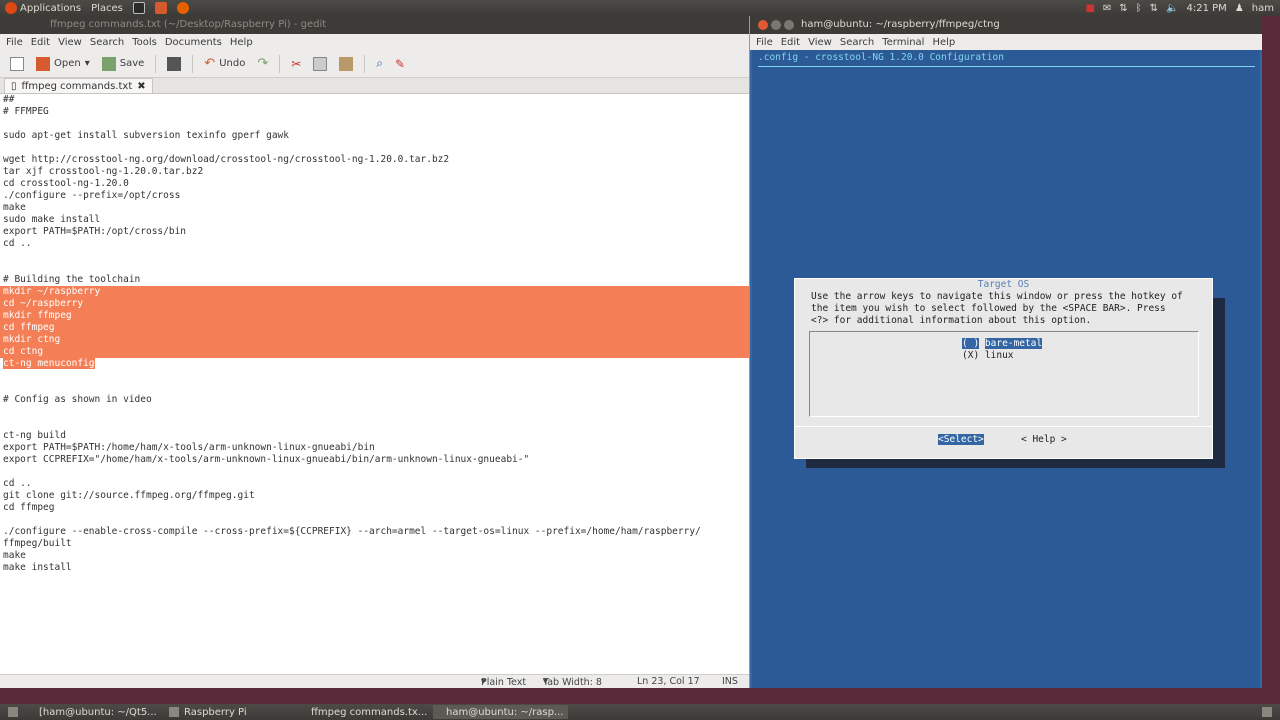 The image size is (1280, 720). What do you see at coordinates (790, 42) in the screenshot?
I see `term-menu-edit: Edit` at bounding box center [790, 42].